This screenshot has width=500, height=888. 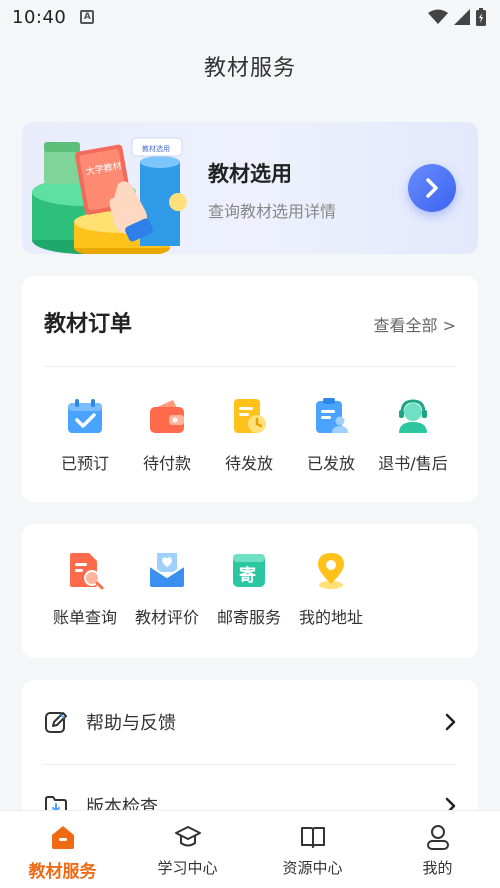 I want to click on bottom-navigation: 教材服务 学习中心 资源中心 我的, so click(x=250, y=849).